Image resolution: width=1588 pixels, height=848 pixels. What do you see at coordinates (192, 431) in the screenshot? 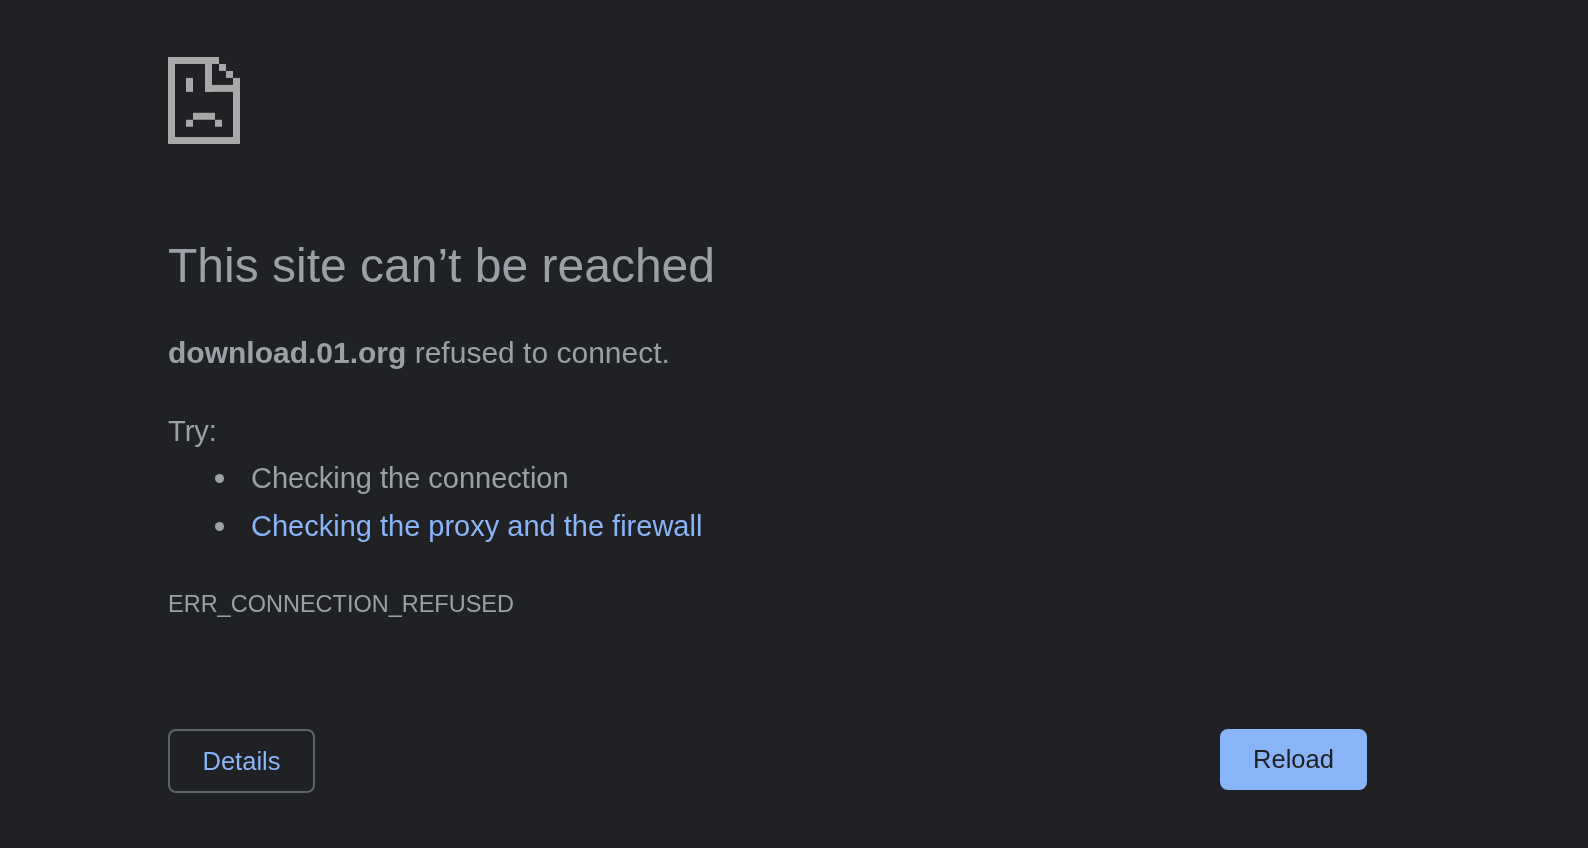
I see `suggestions-heading: Try:` at bounding box center [192, 431].